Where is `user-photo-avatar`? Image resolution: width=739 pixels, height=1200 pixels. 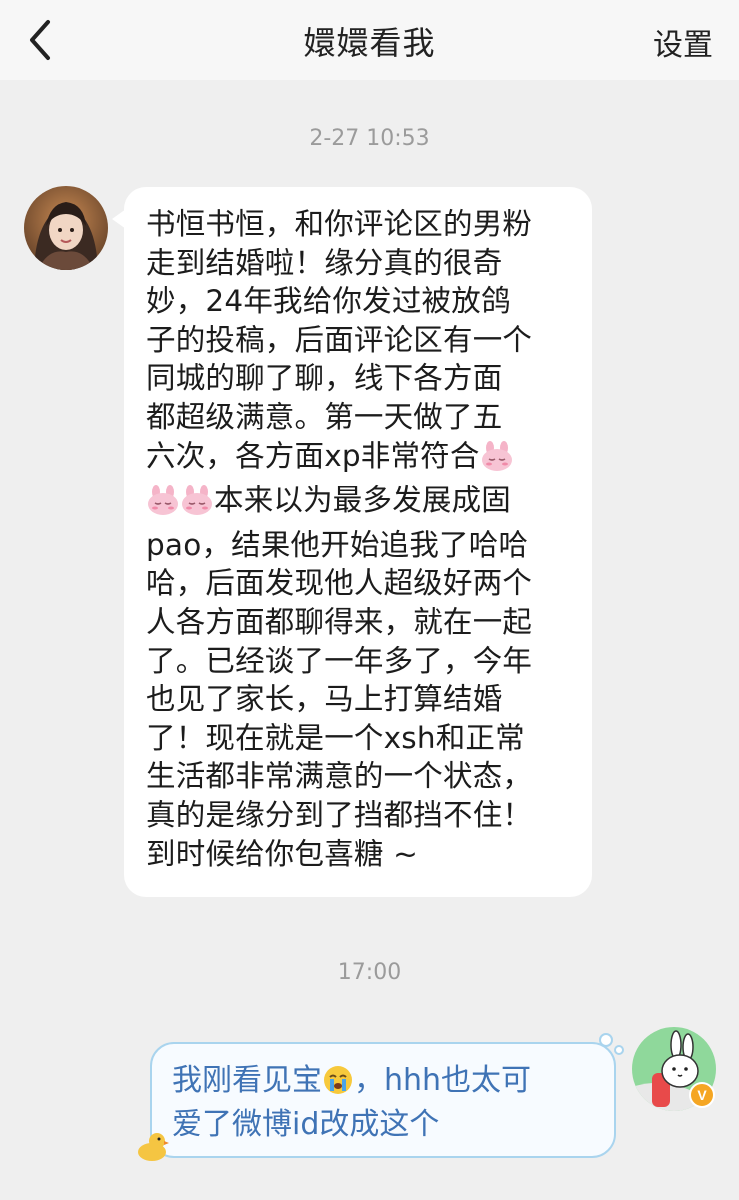 user-photo-avatar is located at coordinates (66, 228).